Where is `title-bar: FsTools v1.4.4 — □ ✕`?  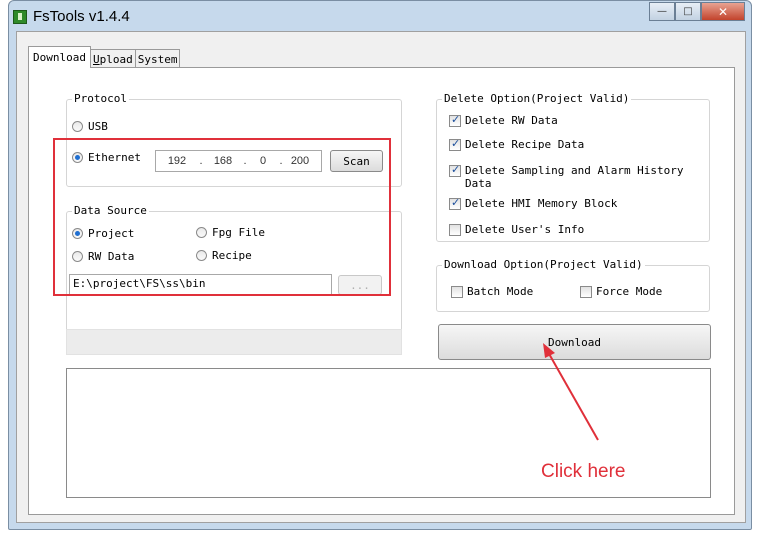
title-bar: FsTools v1.4.4 — □ ✕ is located at coordinates (380, 16).